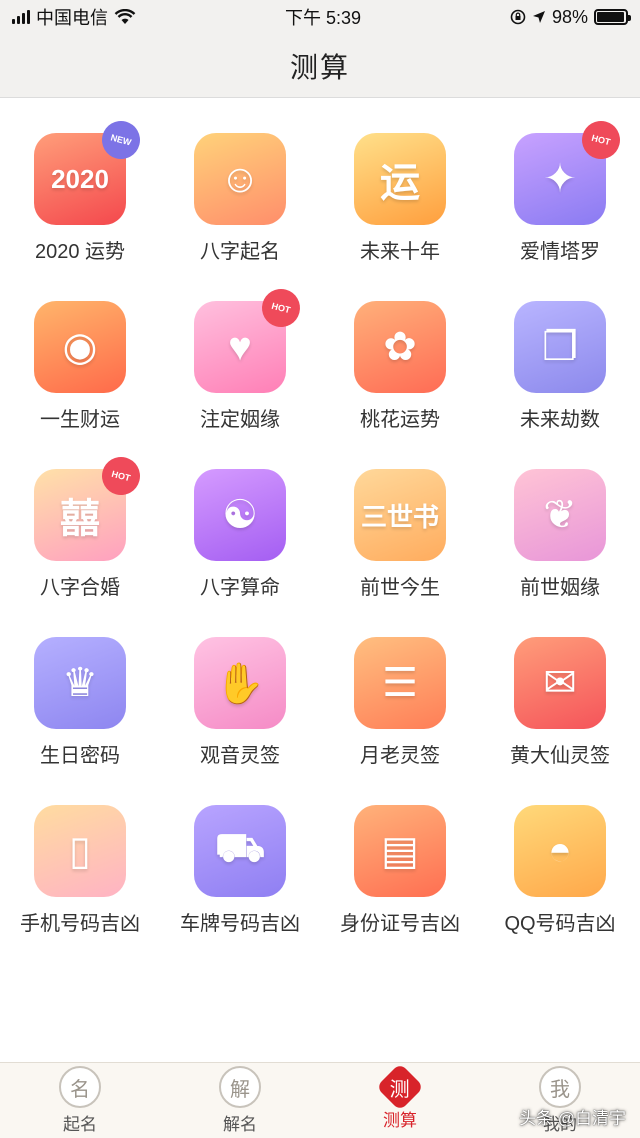  Describe the element at coordinates (320, 17) in the screenshot. I see `status-bar: 中国电信 下午 5:39 98%` at that location.